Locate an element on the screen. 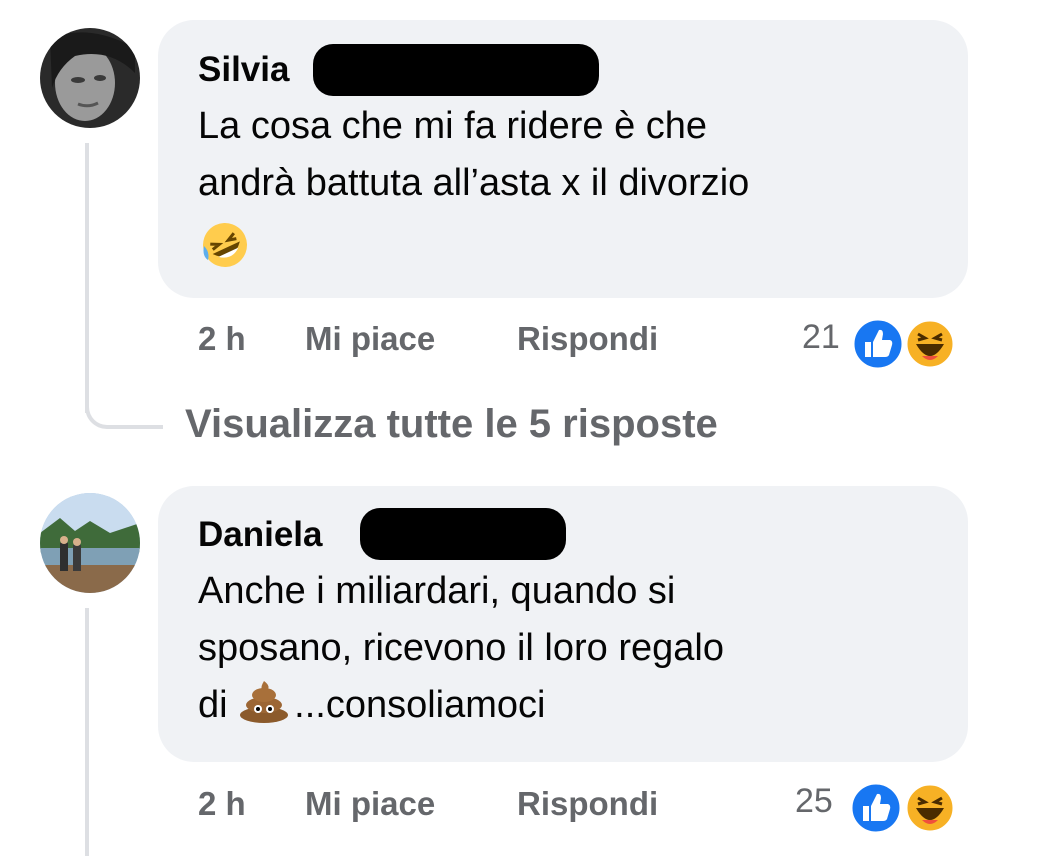  comment-author: Daniela is located at coordinates (260, 535).